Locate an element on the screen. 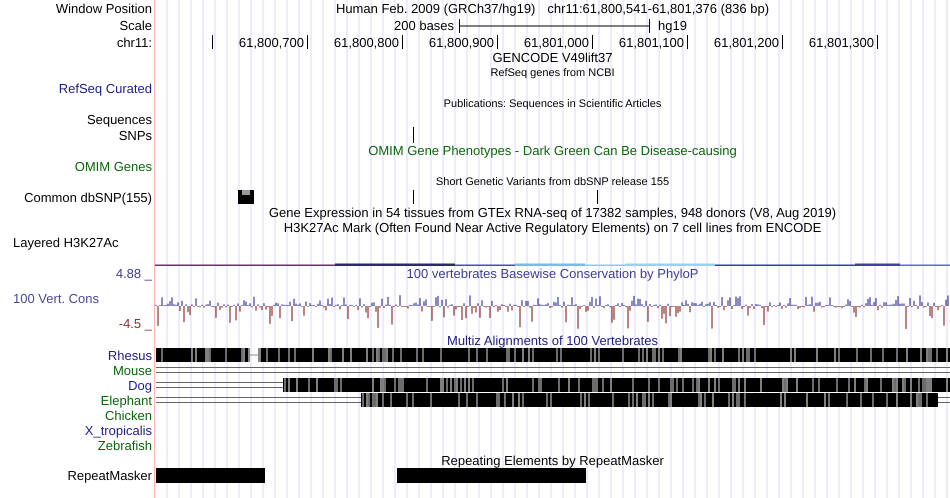  row-label: Scale is located at coordinates (135, 25).